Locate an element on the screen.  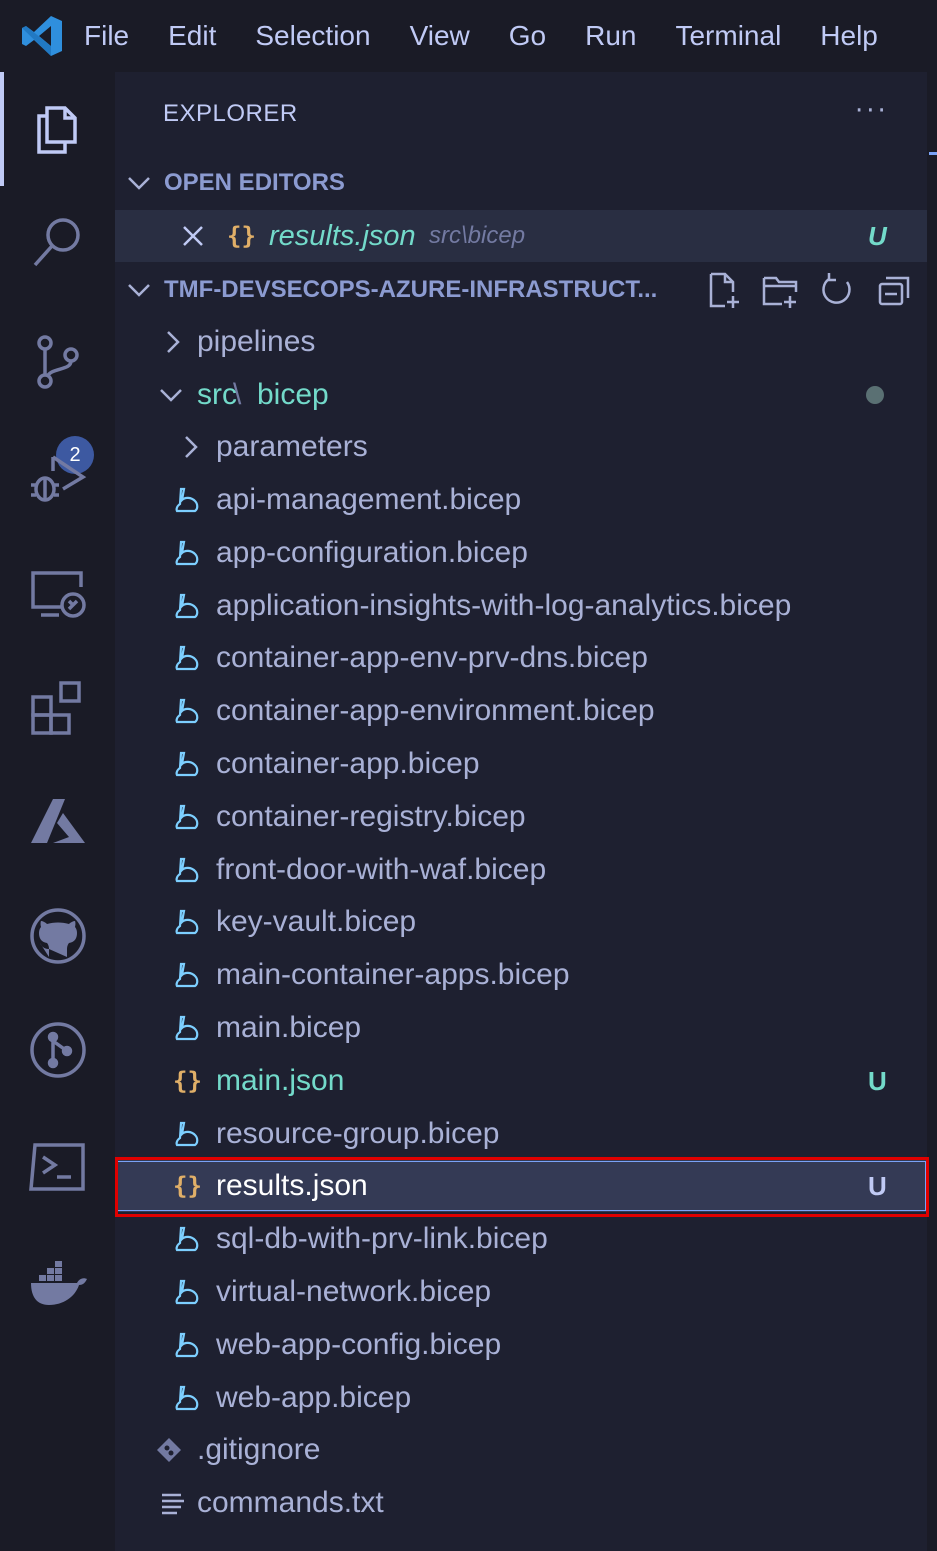
menu-terminal: Terminal is located at coordinates (728, 36).